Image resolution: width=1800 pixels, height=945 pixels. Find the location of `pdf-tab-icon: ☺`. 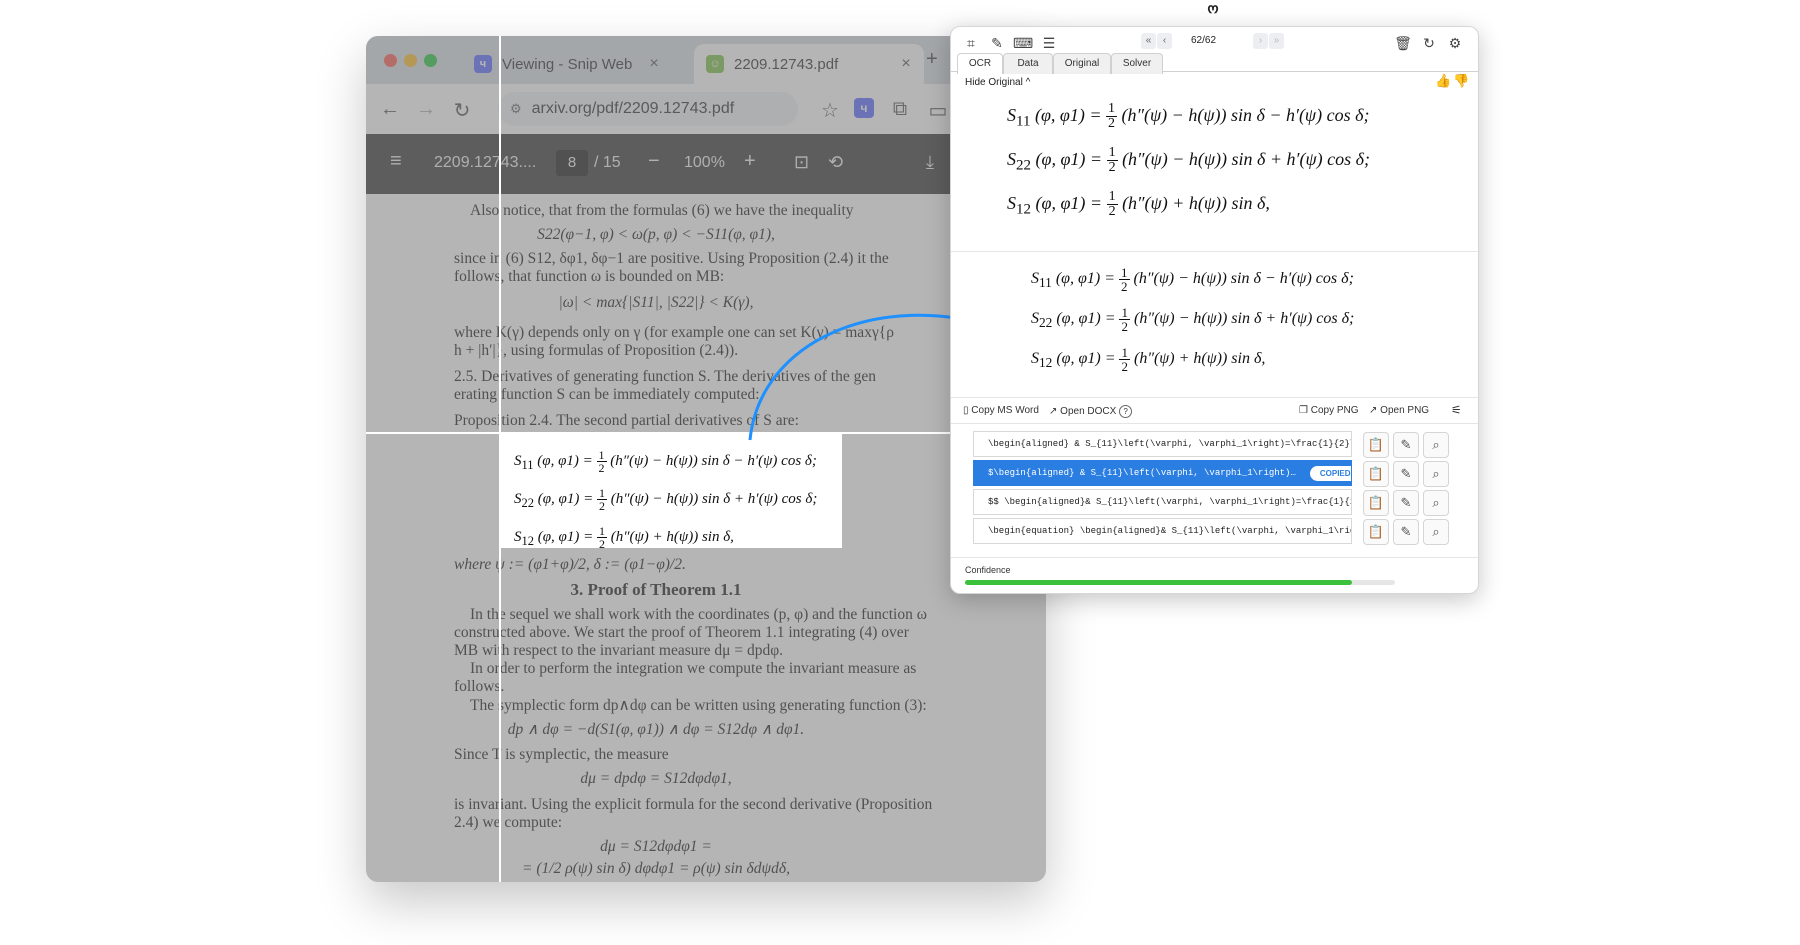

pdf-tab-icon: ☺ is located at coordinates (715, 64).